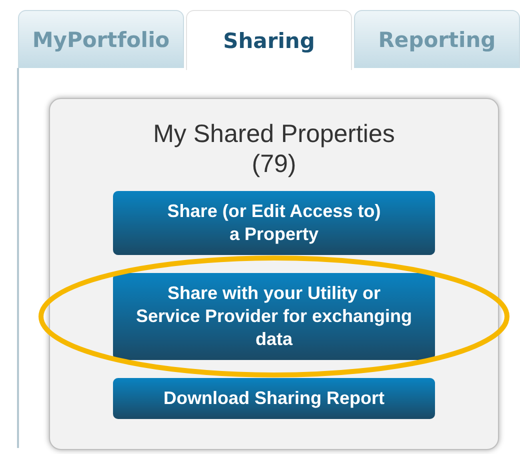 The image size is (520, 454). Describe the element at coordinates (274, 223) in the screenshot. I see `action-button: Share (or Edit Access to) a Property` at that location.